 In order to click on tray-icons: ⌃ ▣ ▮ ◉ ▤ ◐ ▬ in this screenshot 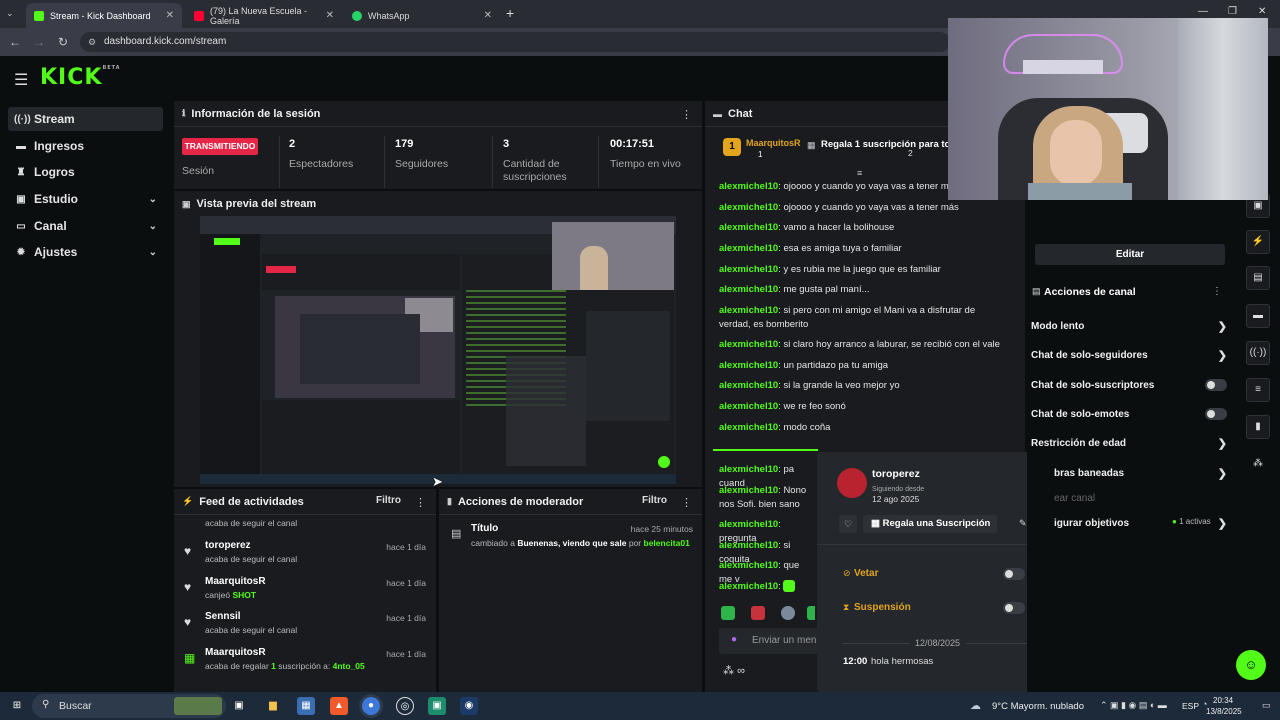, I will do `click(1133, 705)`.